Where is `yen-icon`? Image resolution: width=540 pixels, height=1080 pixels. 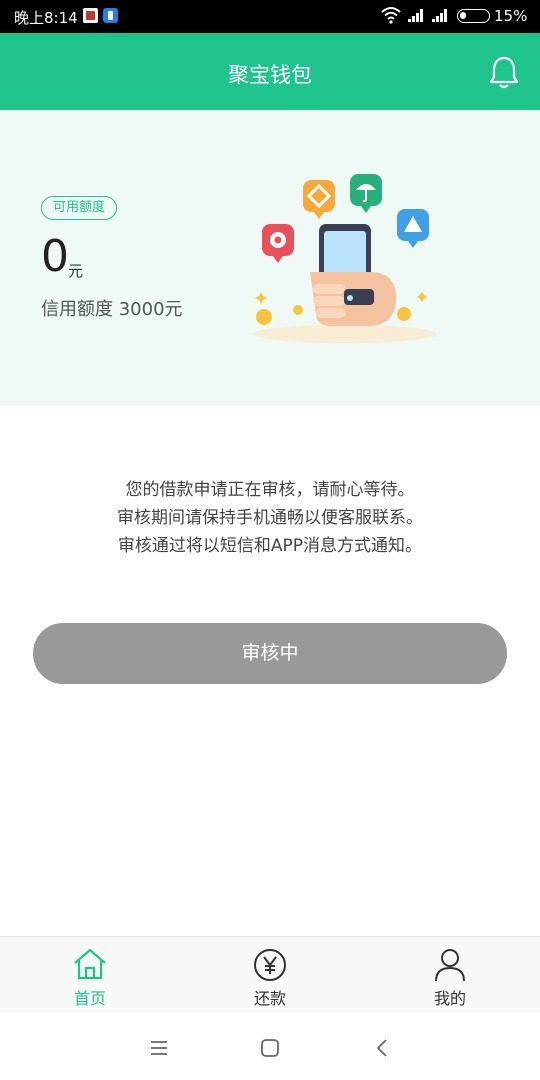 yen-icon is located at coordinates (270, 965).